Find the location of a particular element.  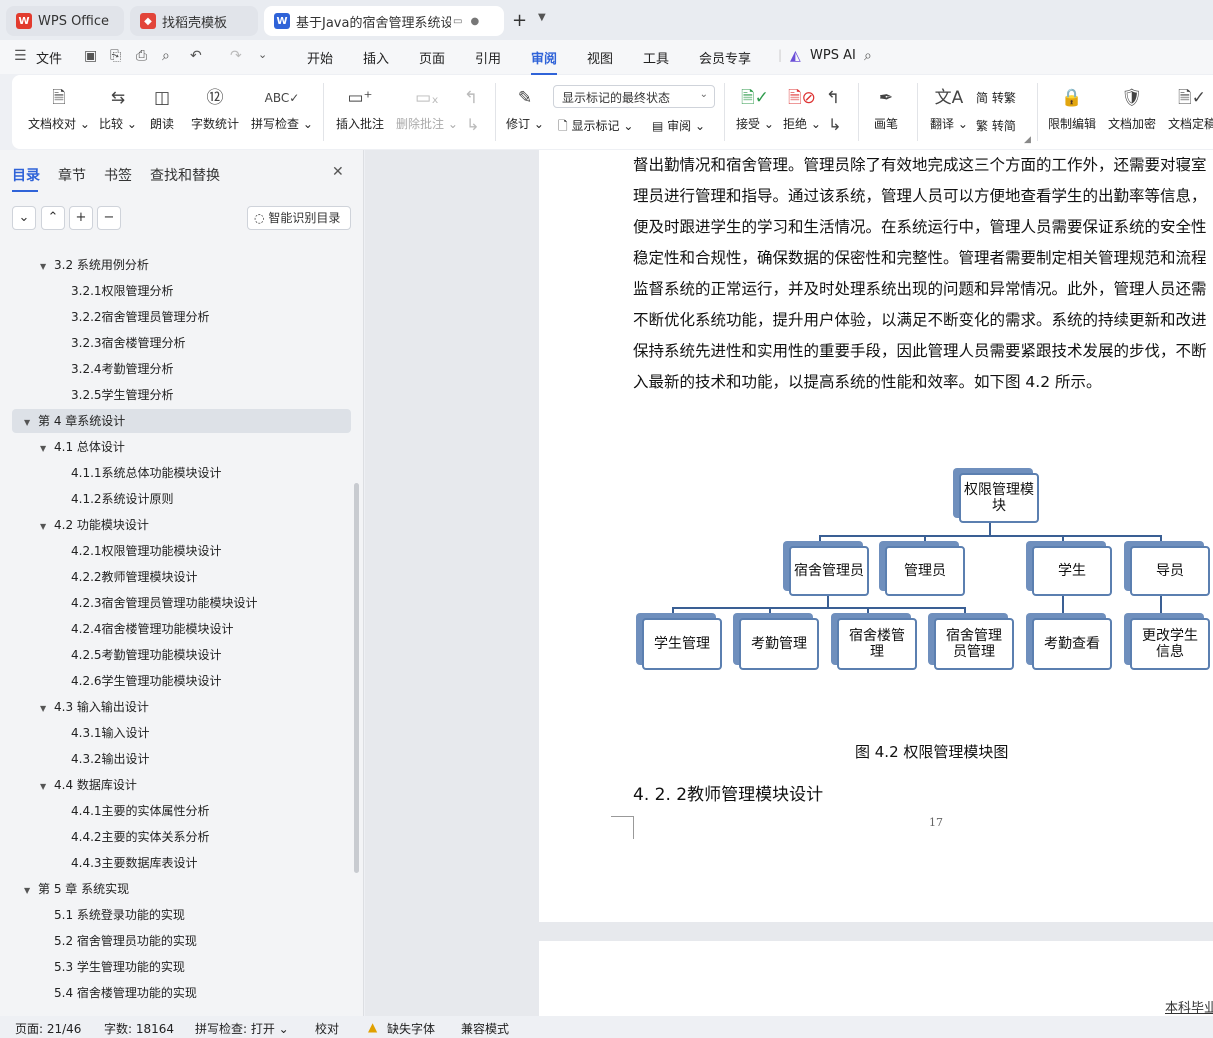

close-icon: ✕ is located at coordinates (338, 172).